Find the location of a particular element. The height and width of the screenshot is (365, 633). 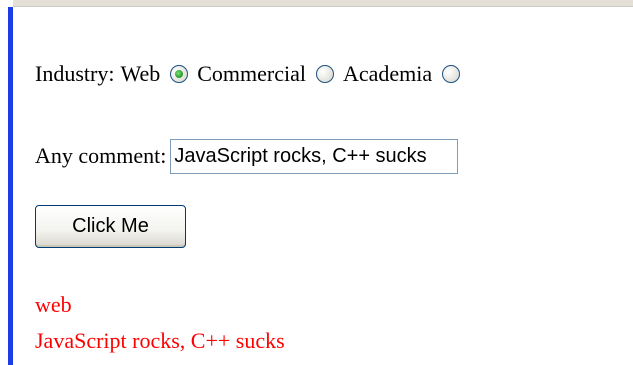

option-label-web: Web is located at coordinates (140, 73).